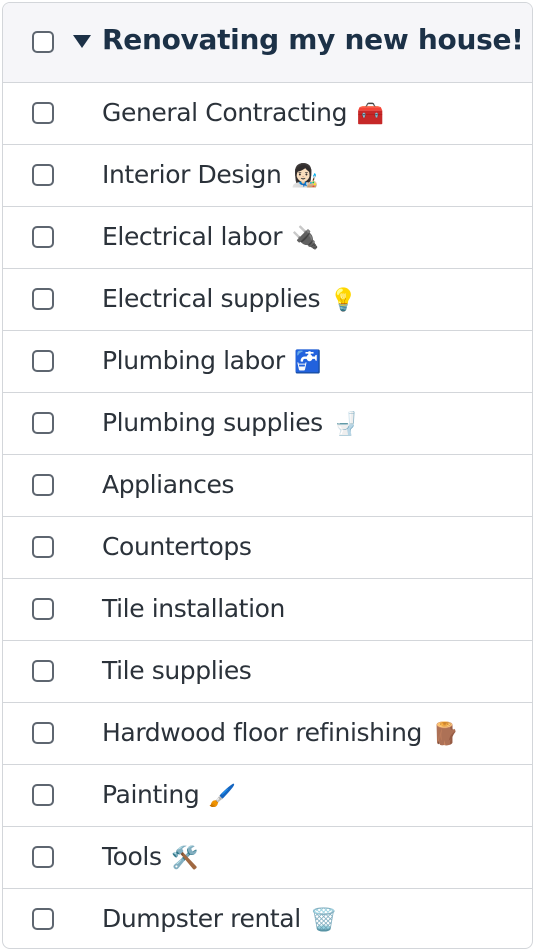  Describe the element at coordinates (211, 298) in the screenshot. I see `item-label-text: Electrical supplies` at that location.